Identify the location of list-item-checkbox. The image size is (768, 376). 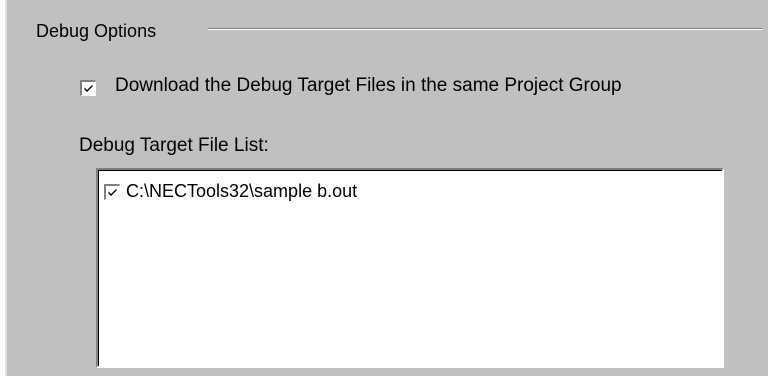
(112, 192).